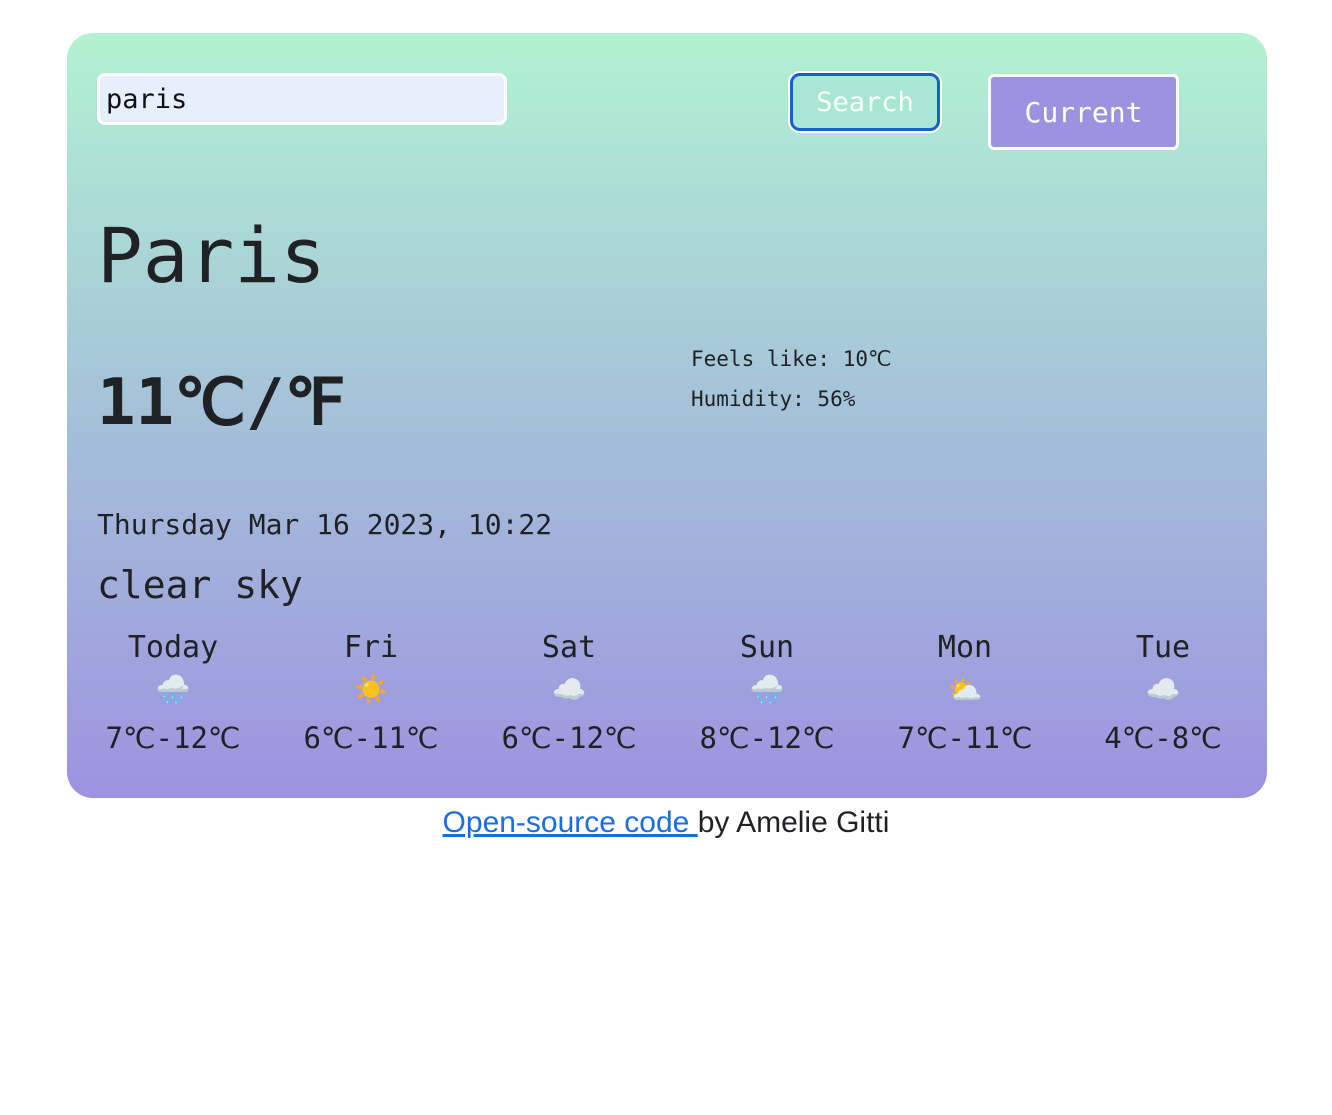 This screenshot has height=1115, width=1332. I want to click on weather-description: clear sky, so click(200, 585).